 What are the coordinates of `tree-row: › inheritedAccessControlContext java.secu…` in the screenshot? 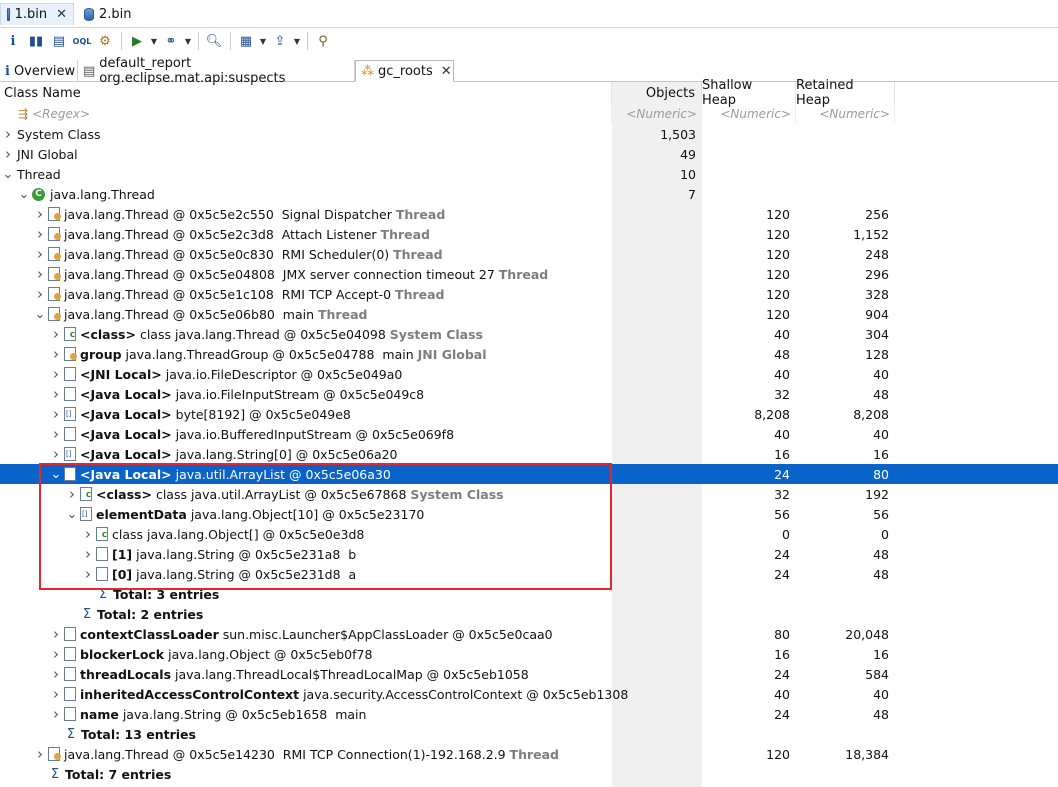 It's located at (529, 694).